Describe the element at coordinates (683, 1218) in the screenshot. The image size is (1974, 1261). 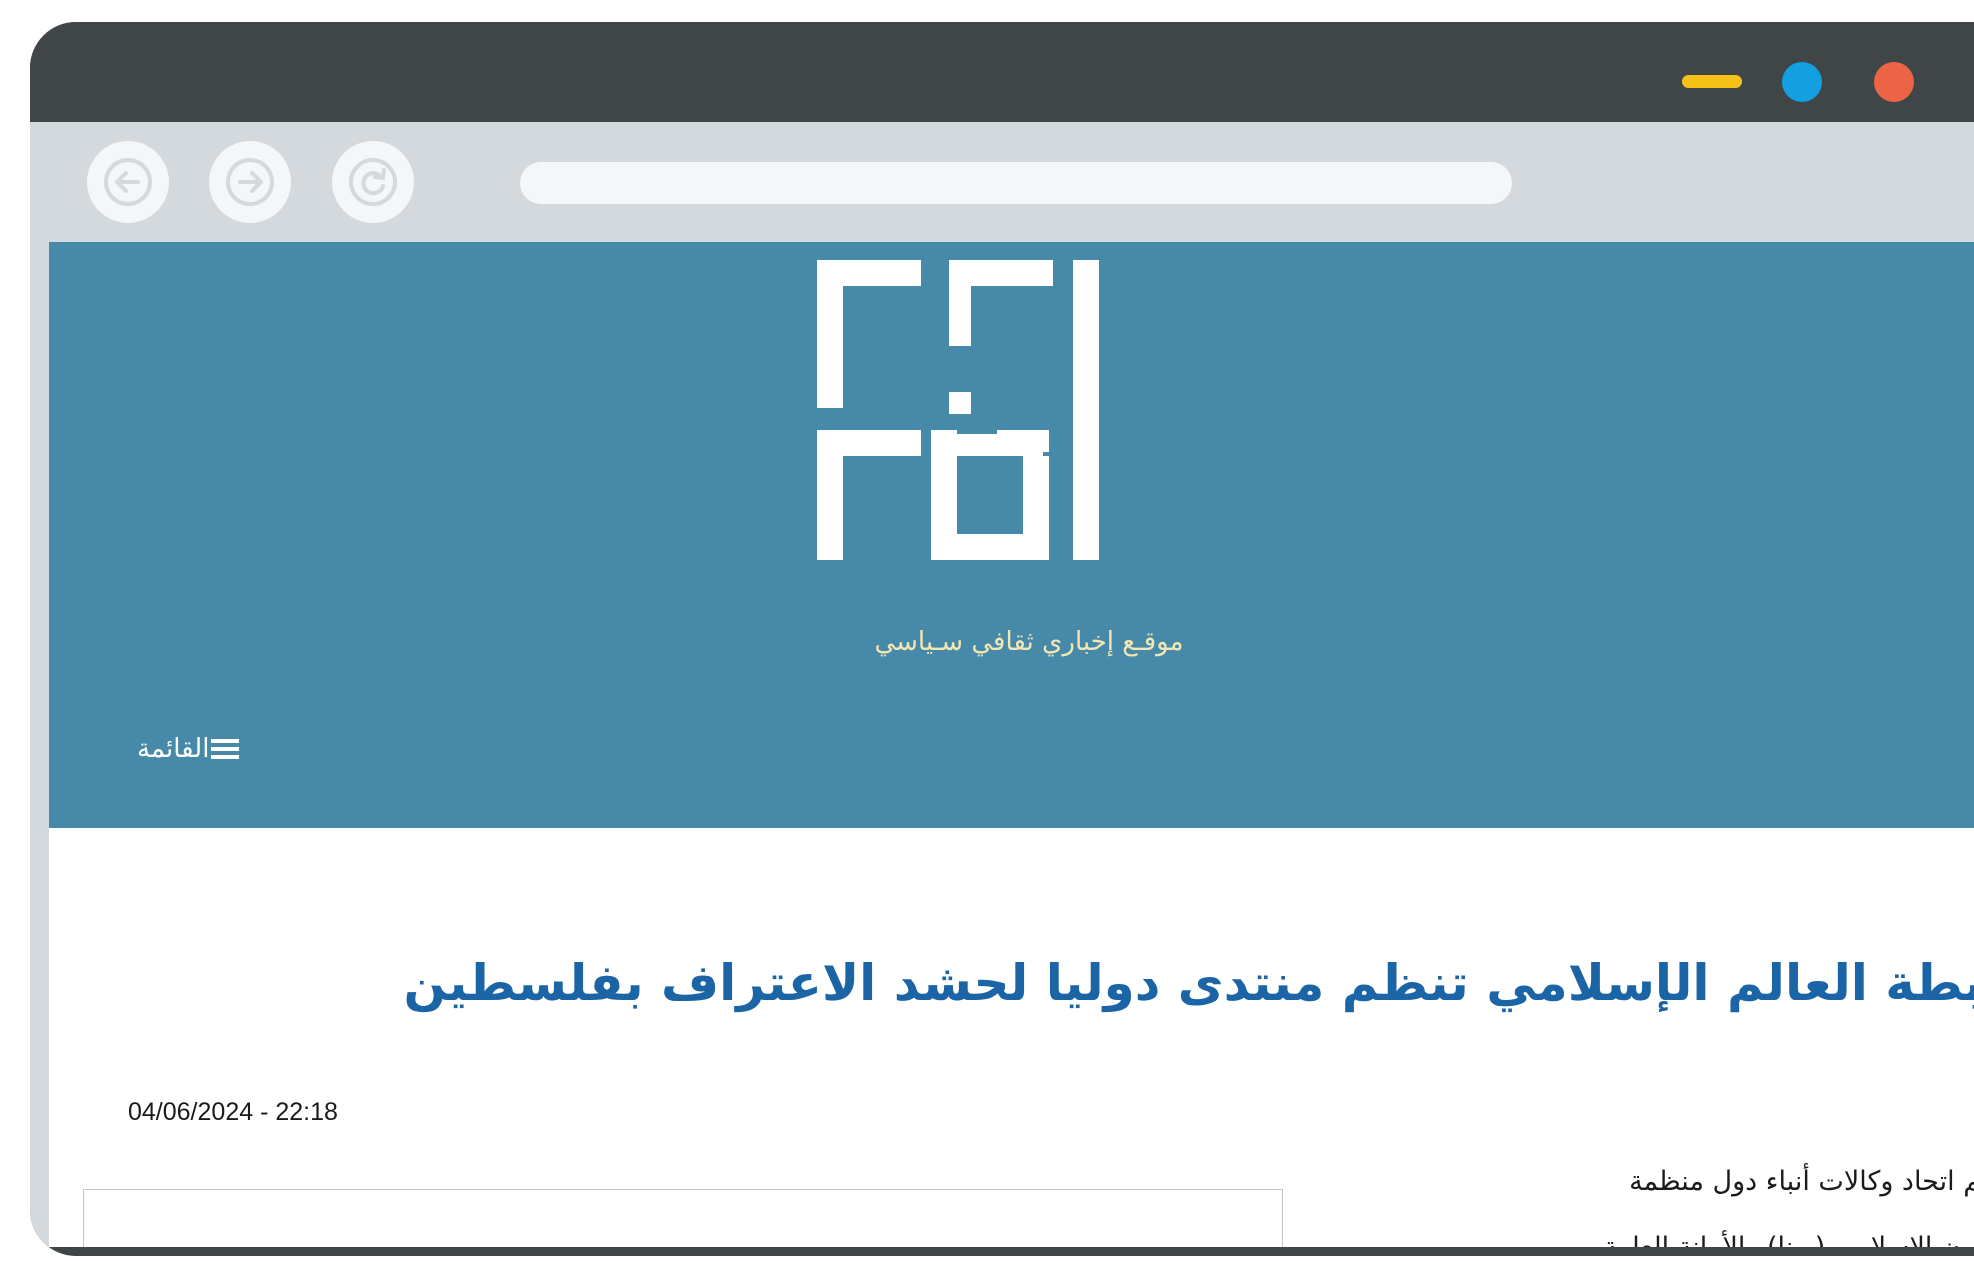
I see `media-embed-box` at that location.